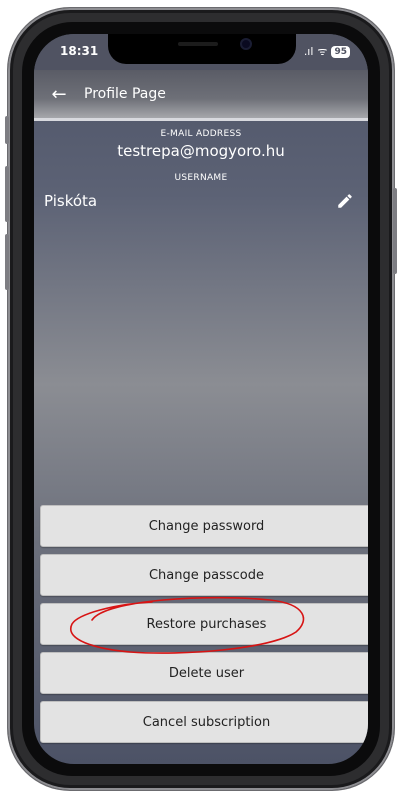  Describe the element at coordinates (204, 624) in the screenshot. I see `restore-purchases-button: Restore purchases` at that location.